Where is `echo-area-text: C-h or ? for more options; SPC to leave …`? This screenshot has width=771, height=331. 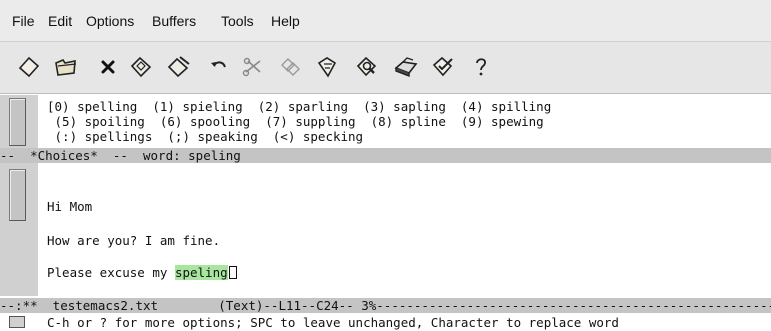
echo-area-text: C-h or ? for more options; SPC to leave … is located at coordinates (333, 322).